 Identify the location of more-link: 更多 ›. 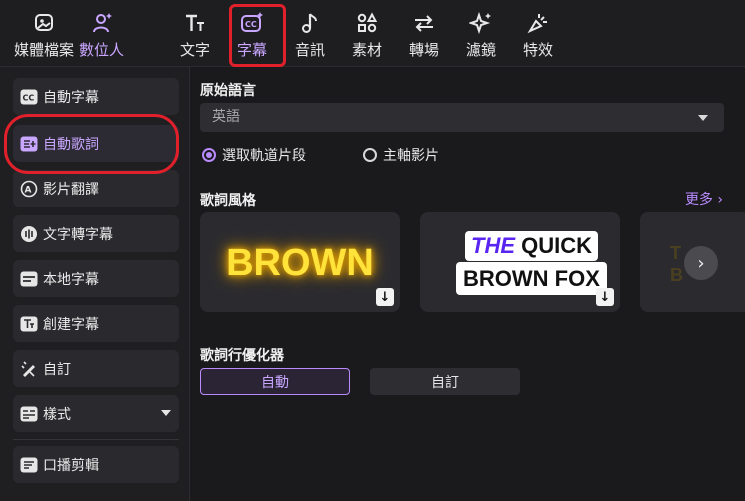
(704, 199).